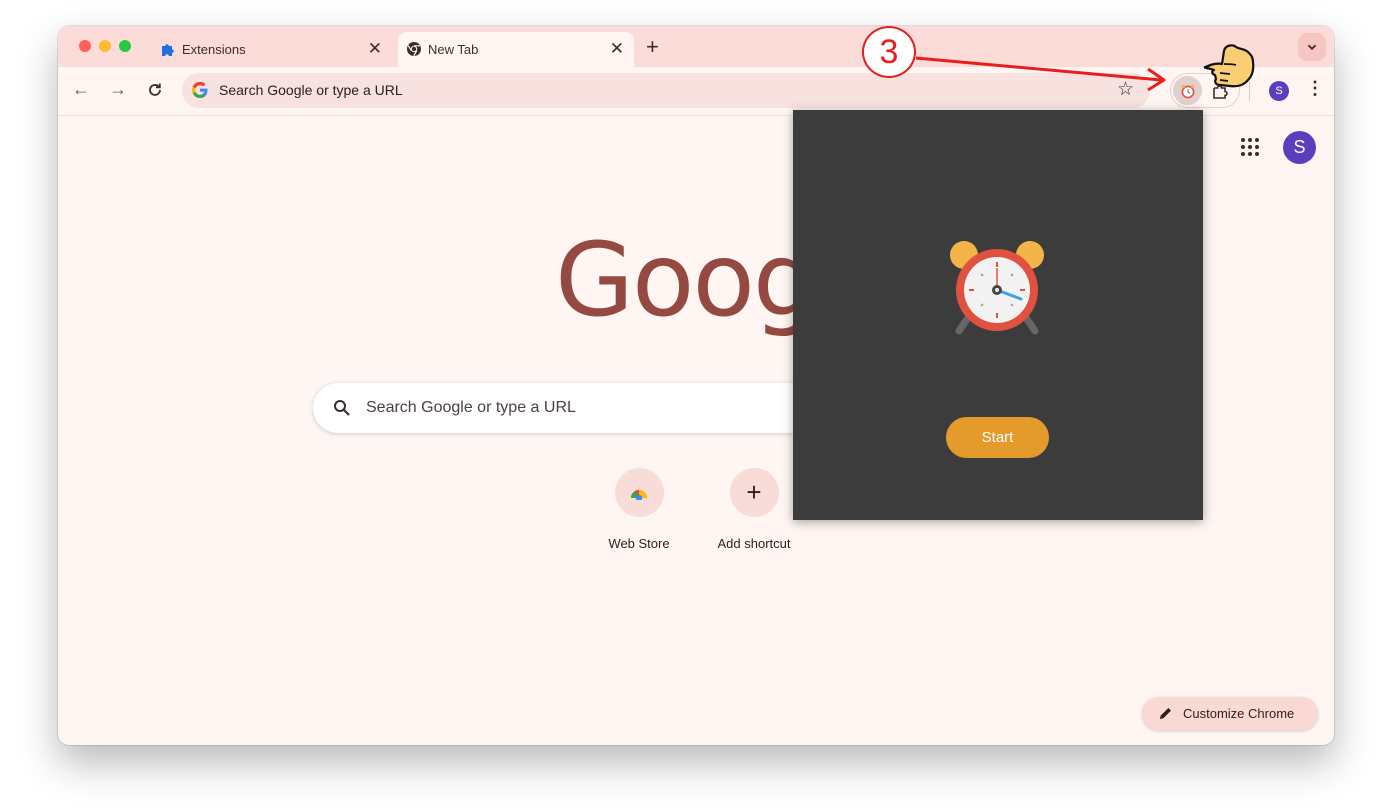  I want to click on shortcut-web-store: Web Store, so click(639, 509).